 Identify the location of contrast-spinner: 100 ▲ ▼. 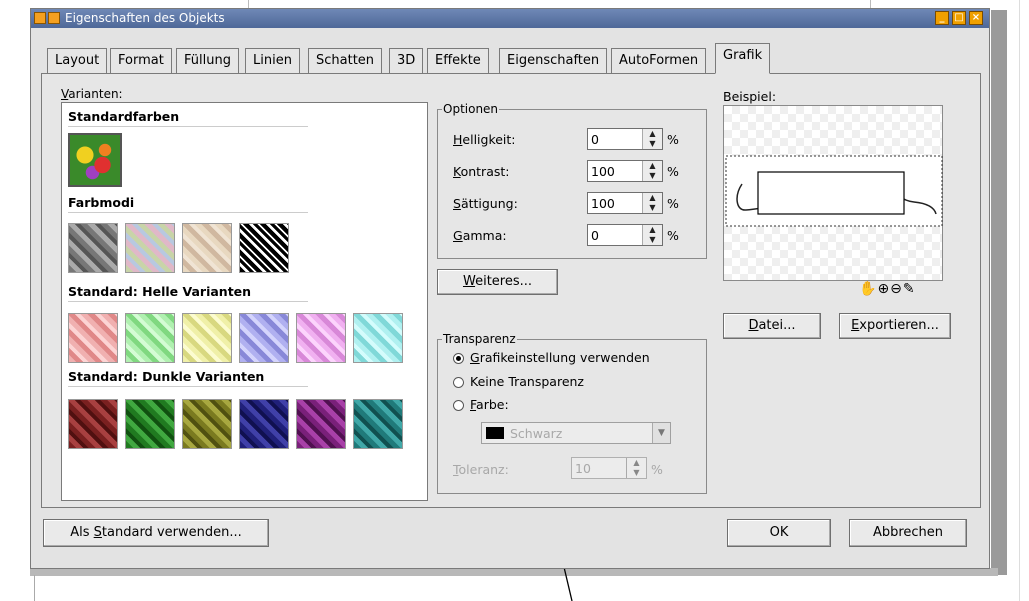
(625, 171).